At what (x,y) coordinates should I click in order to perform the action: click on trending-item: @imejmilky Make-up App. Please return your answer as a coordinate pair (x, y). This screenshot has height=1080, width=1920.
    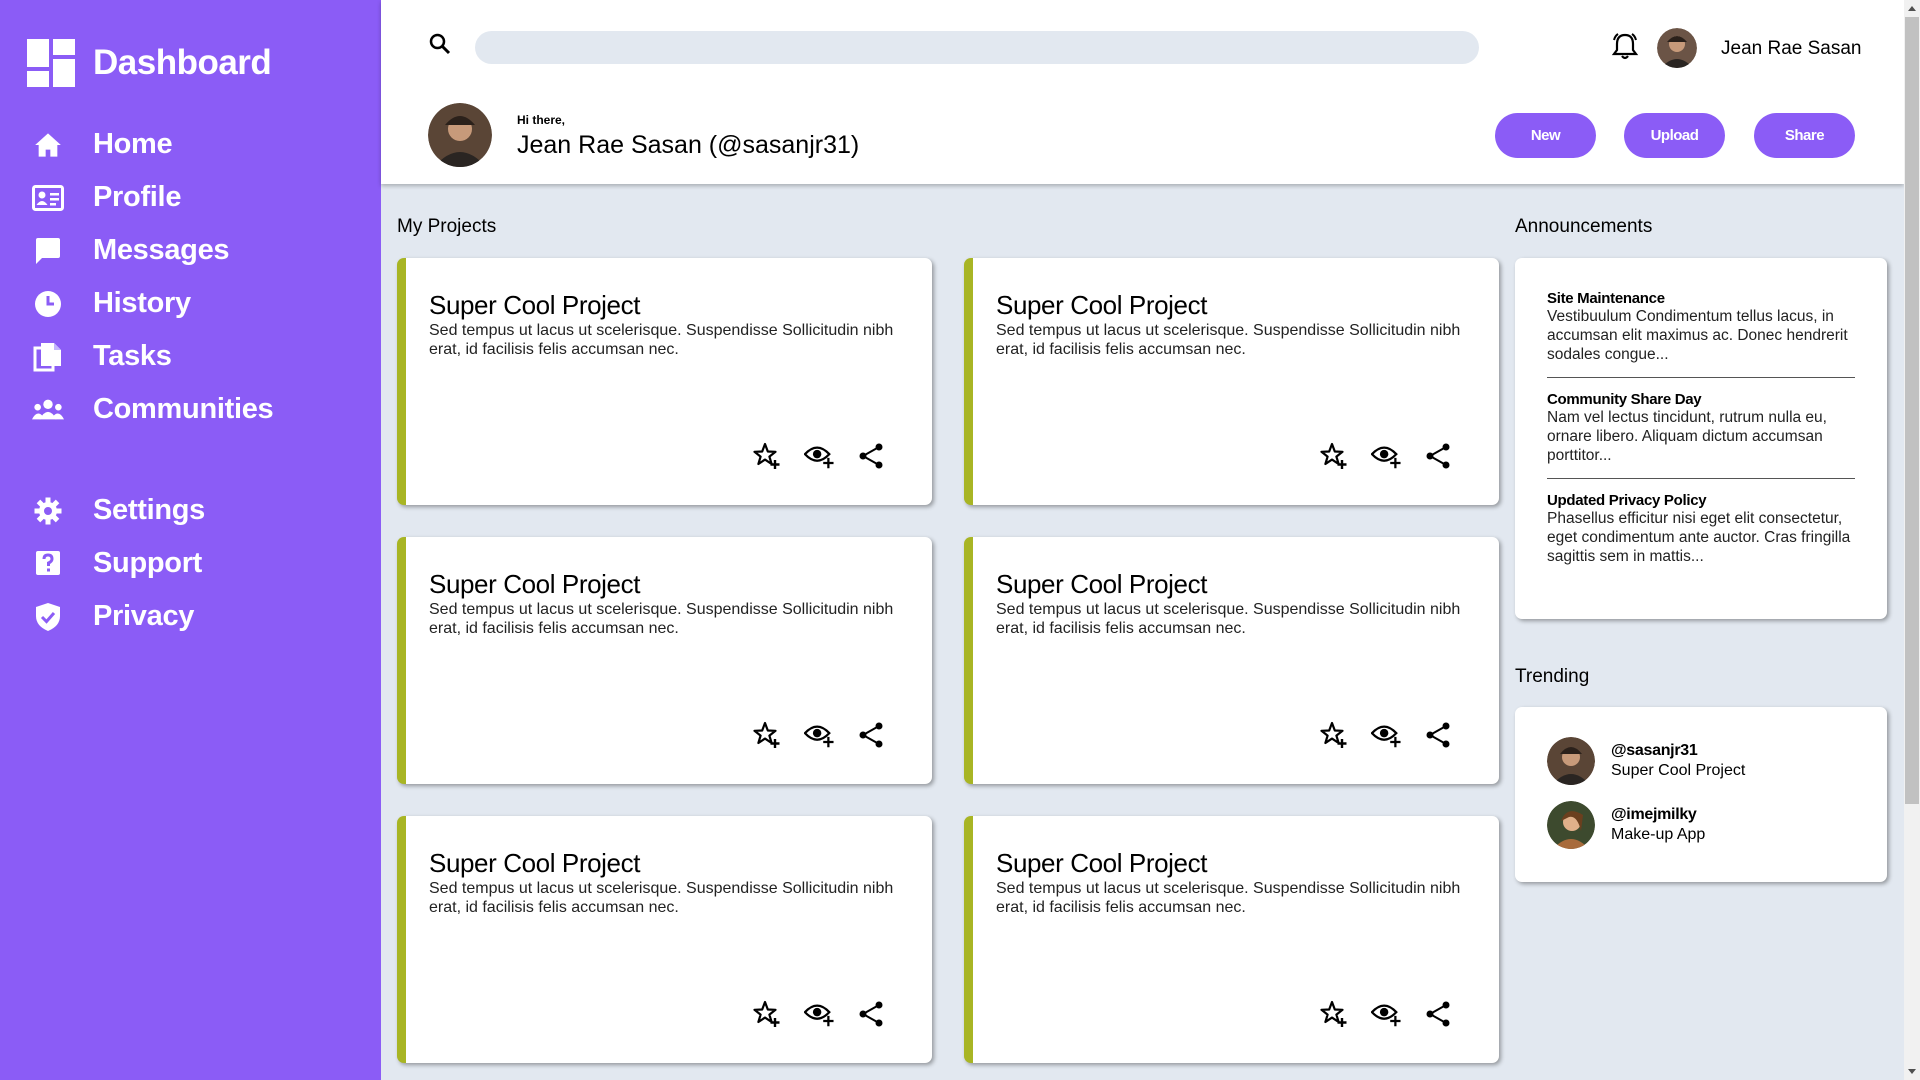
    Looking at the image, I should click on (1701, 825).